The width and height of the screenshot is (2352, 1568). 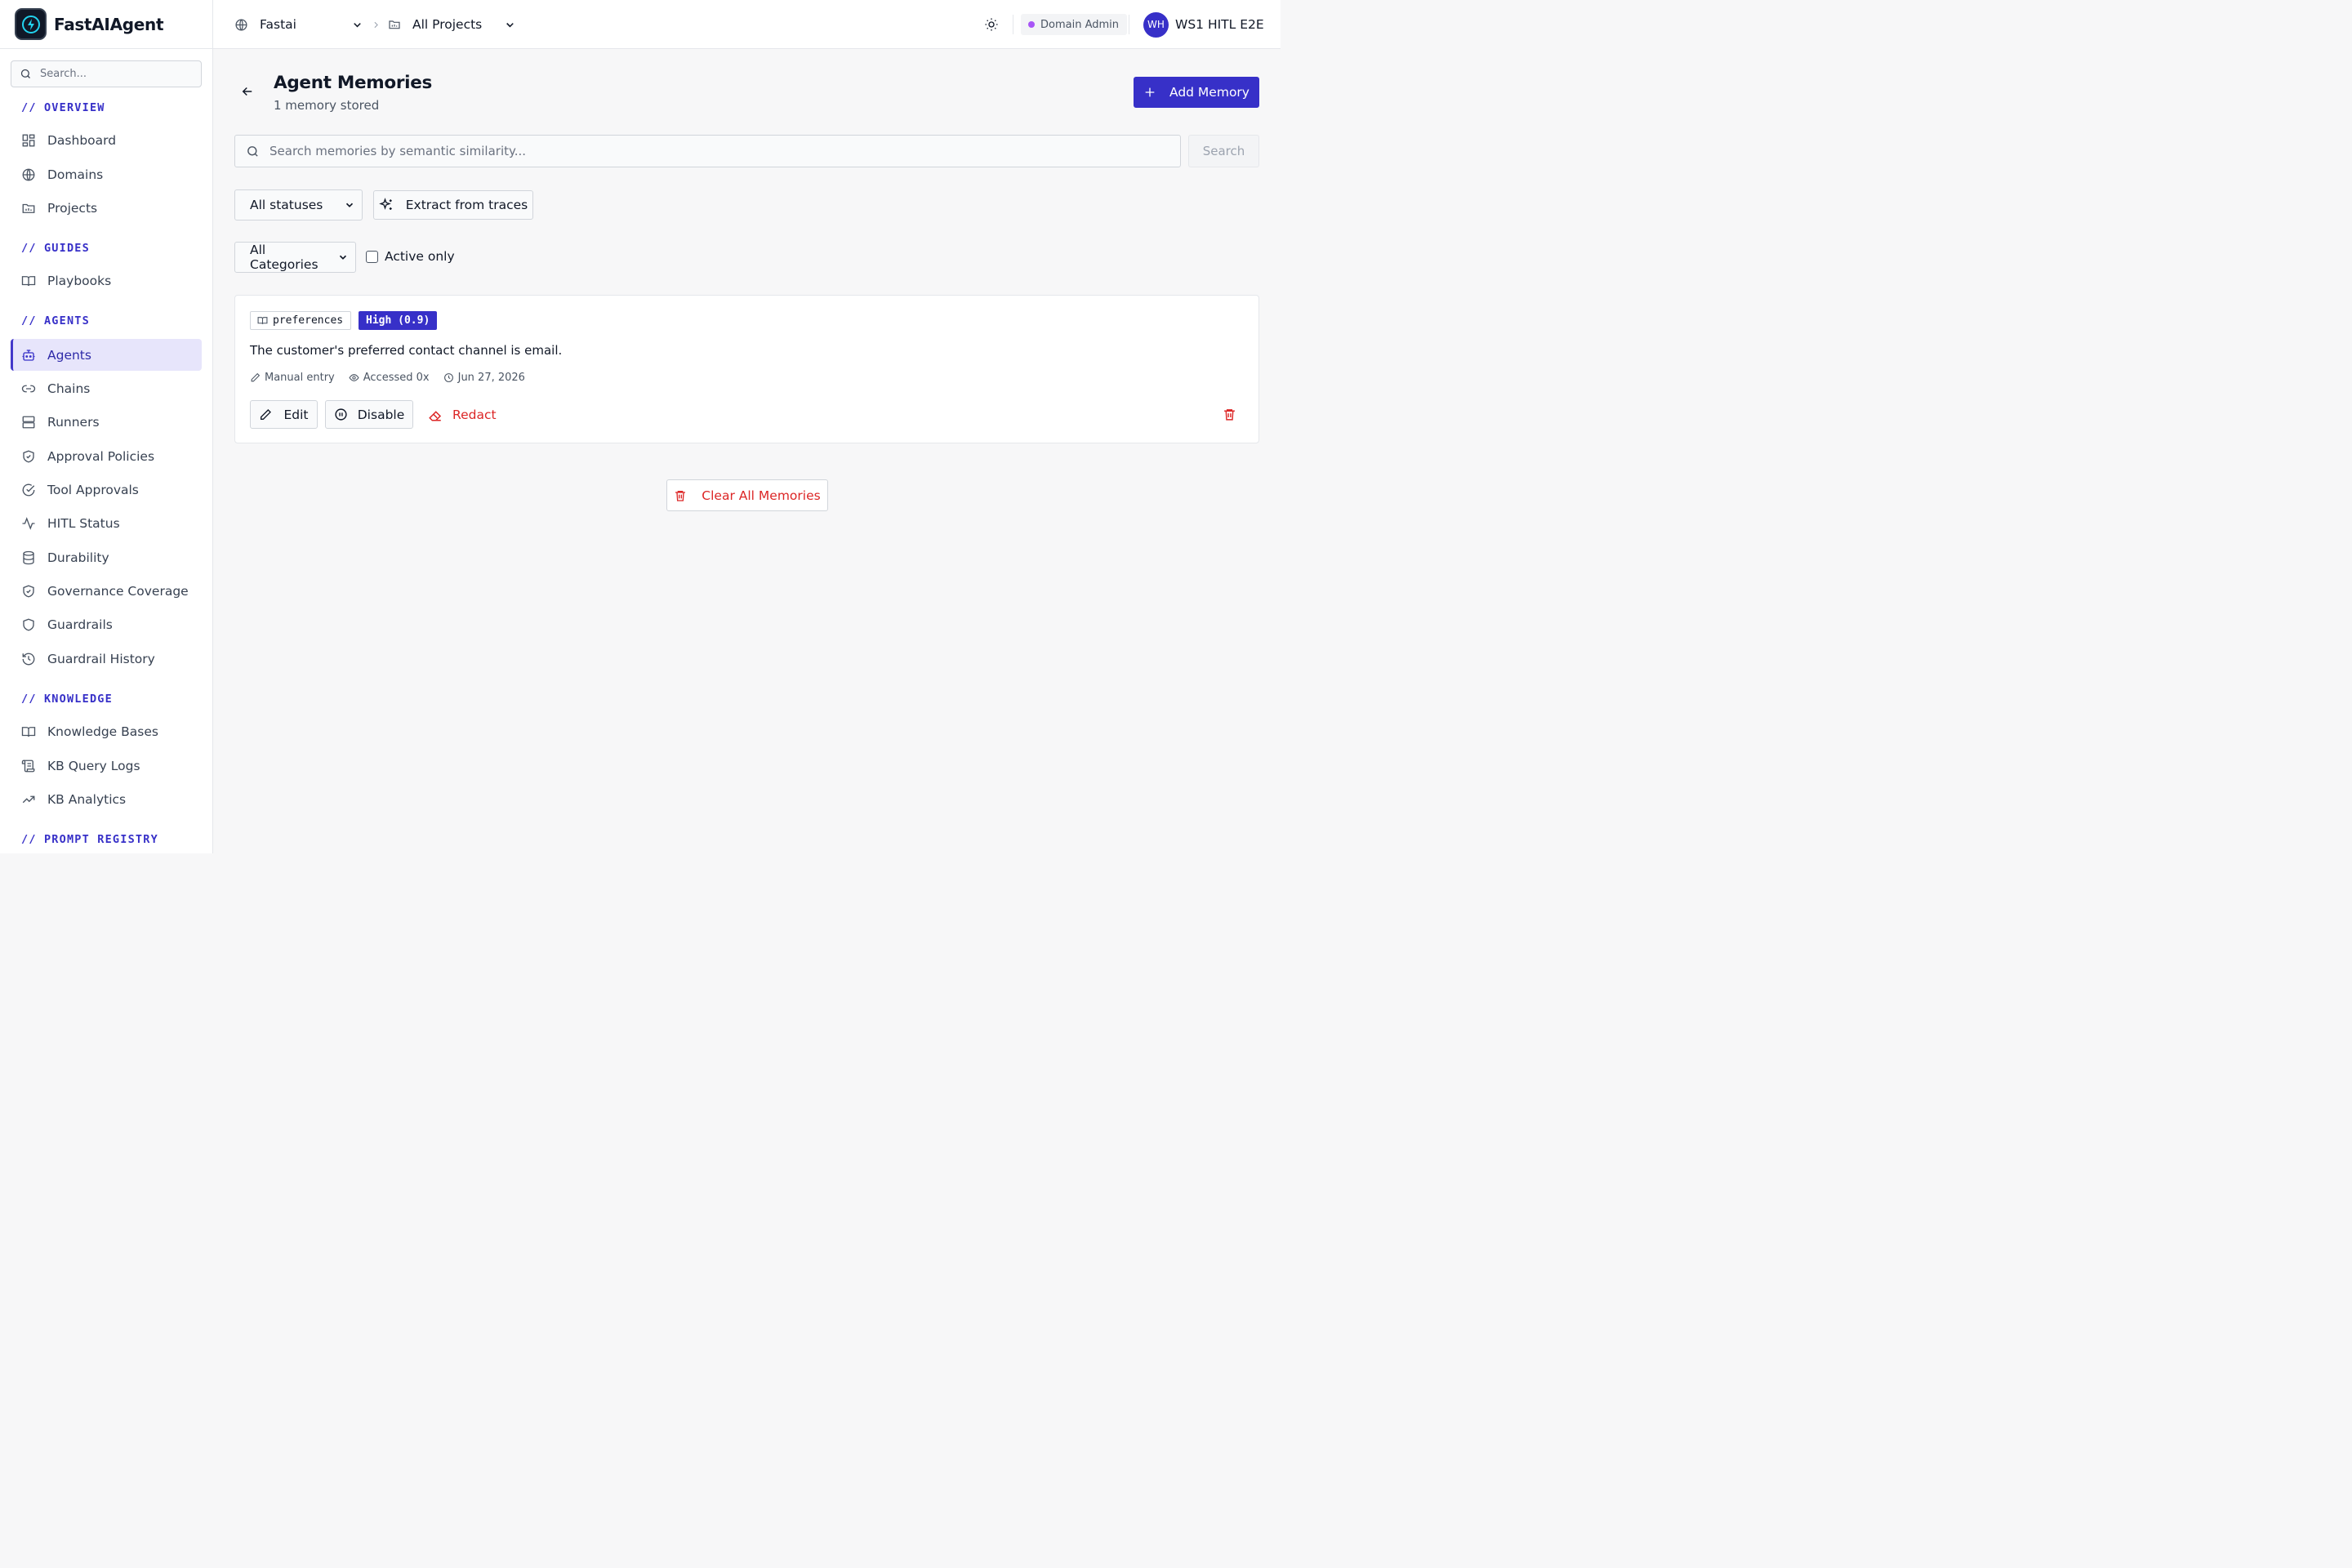 I want to click on history-icon, so click(x=28, y=659).